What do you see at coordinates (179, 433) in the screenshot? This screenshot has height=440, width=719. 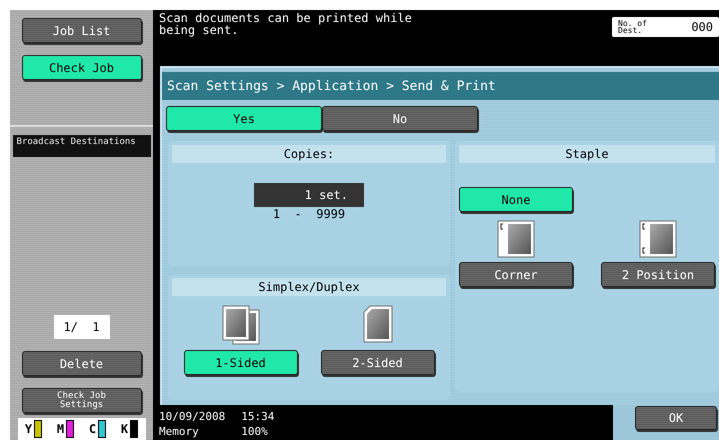 I see `memory-label: Memory` at bounding box center [179, 433].